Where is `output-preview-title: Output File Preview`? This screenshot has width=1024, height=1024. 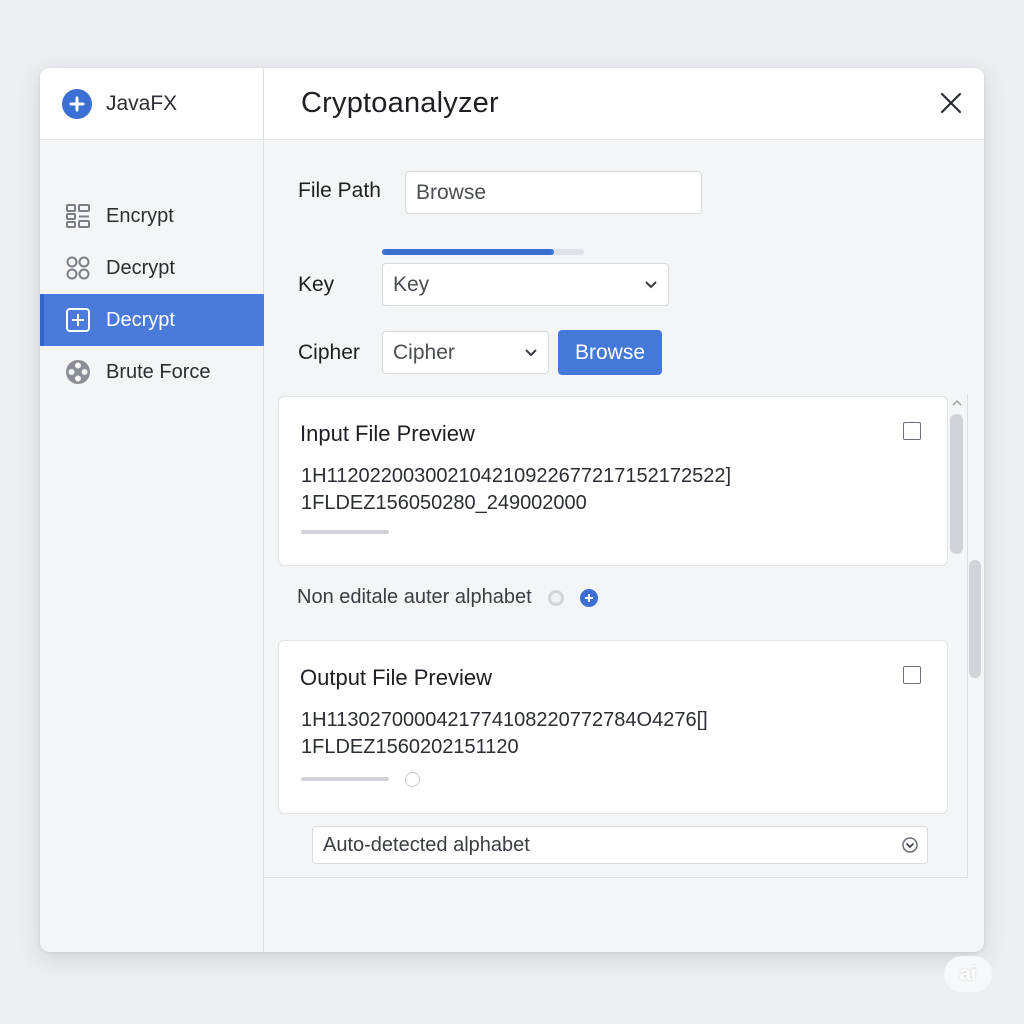
output-preview-title: Output File Preview is located at coordinates (396, 677).